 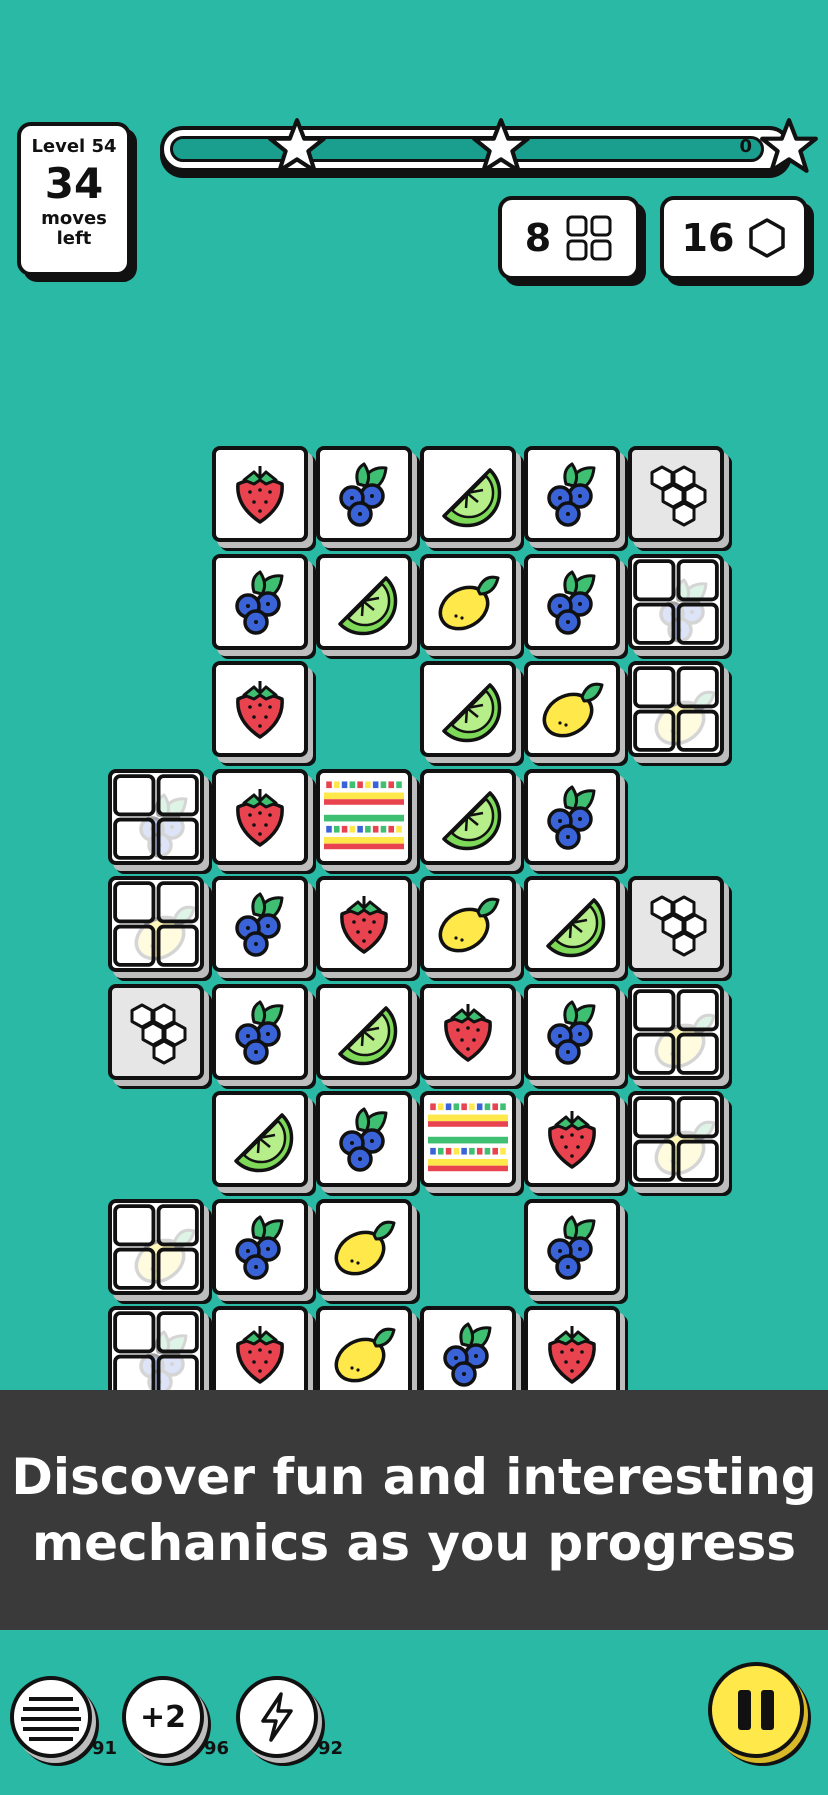 I want to click on banner-line-1: Discover fun and interesting, so click(x=414, y=1477).